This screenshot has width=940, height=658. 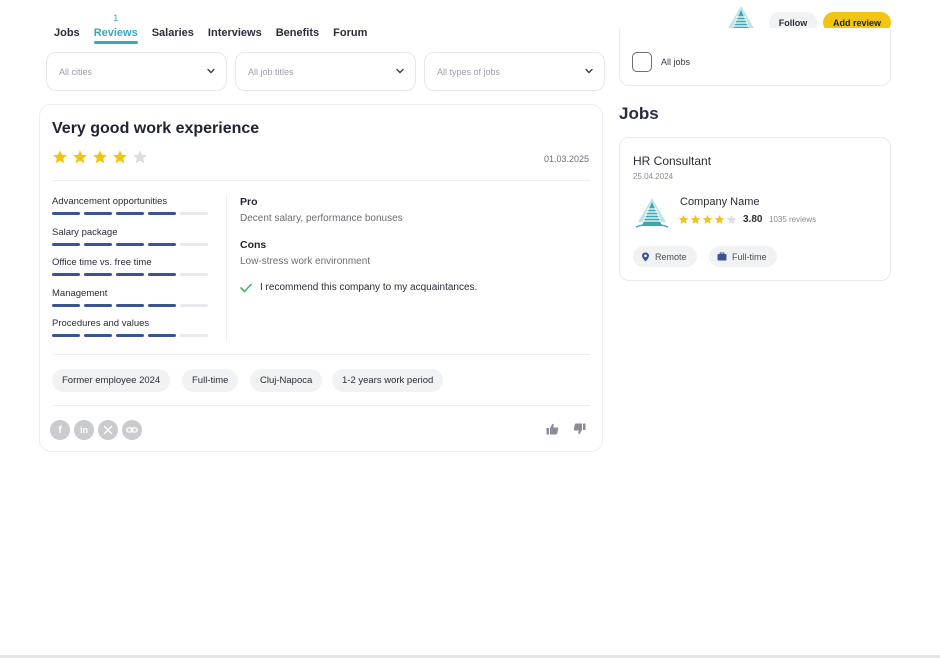 What do you see at coordinates (642, 62) in the screenshot?
I see `all-jobs-checkbox` at bounding box center [642, 62].